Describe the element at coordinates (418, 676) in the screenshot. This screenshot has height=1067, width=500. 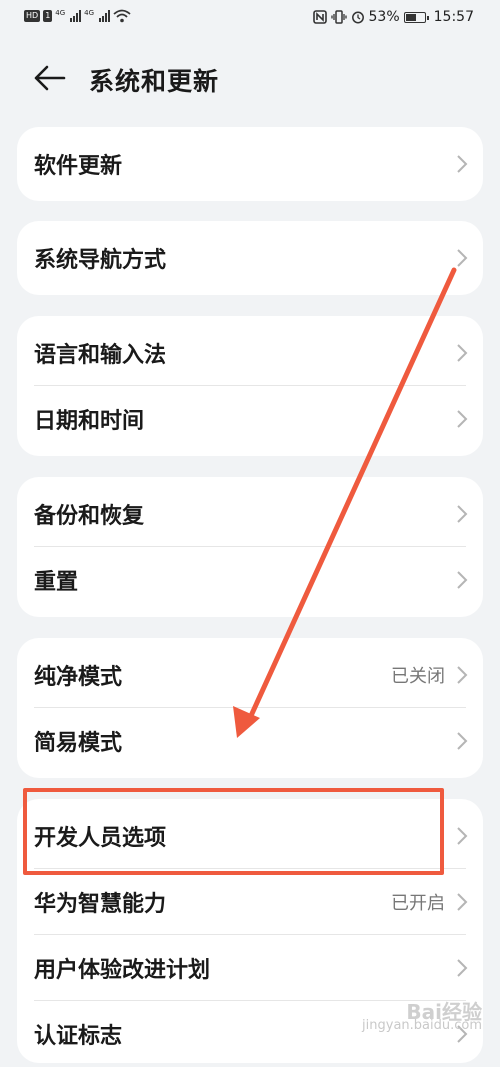
I see `settings-item-value: 已关闭` at that location.